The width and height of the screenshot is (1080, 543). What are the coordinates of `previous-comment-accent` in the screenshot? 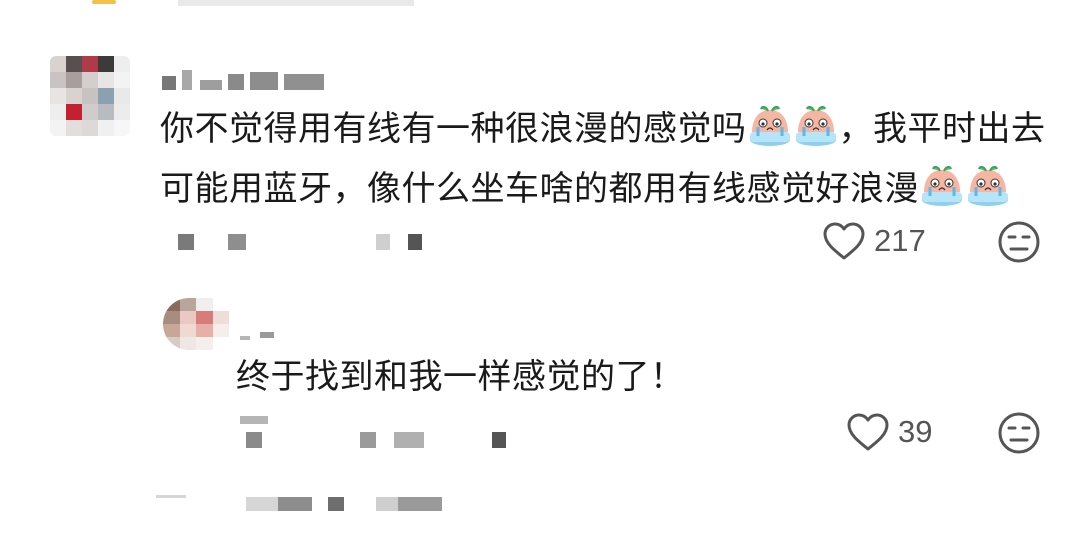 It's located at (104, 2).